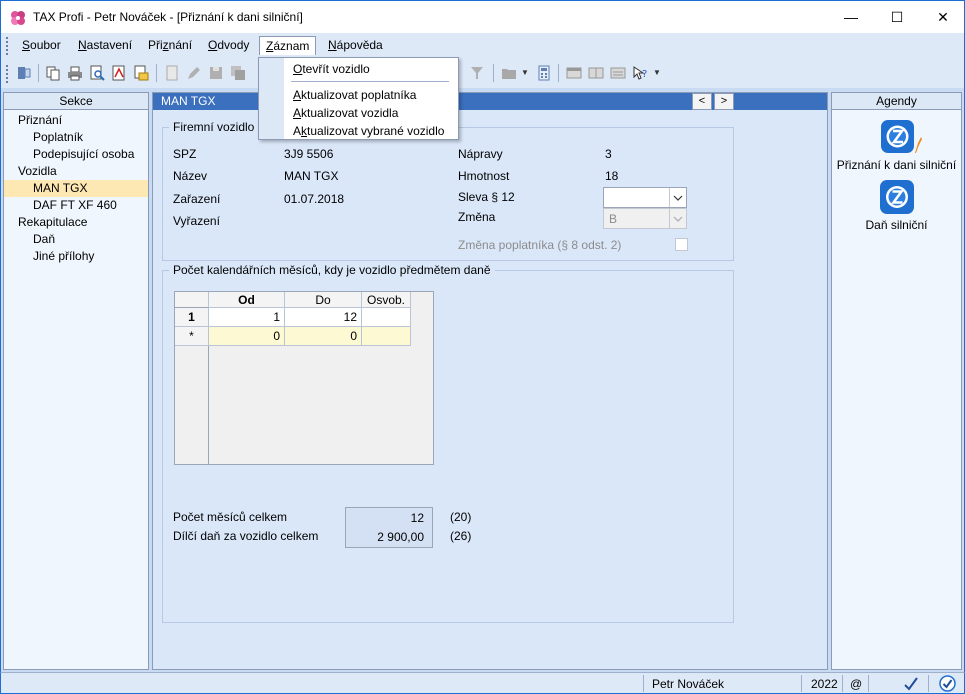 This screenshot has height=694, width=965. I want to click on spz-label: SPZ, so click(185, 154).